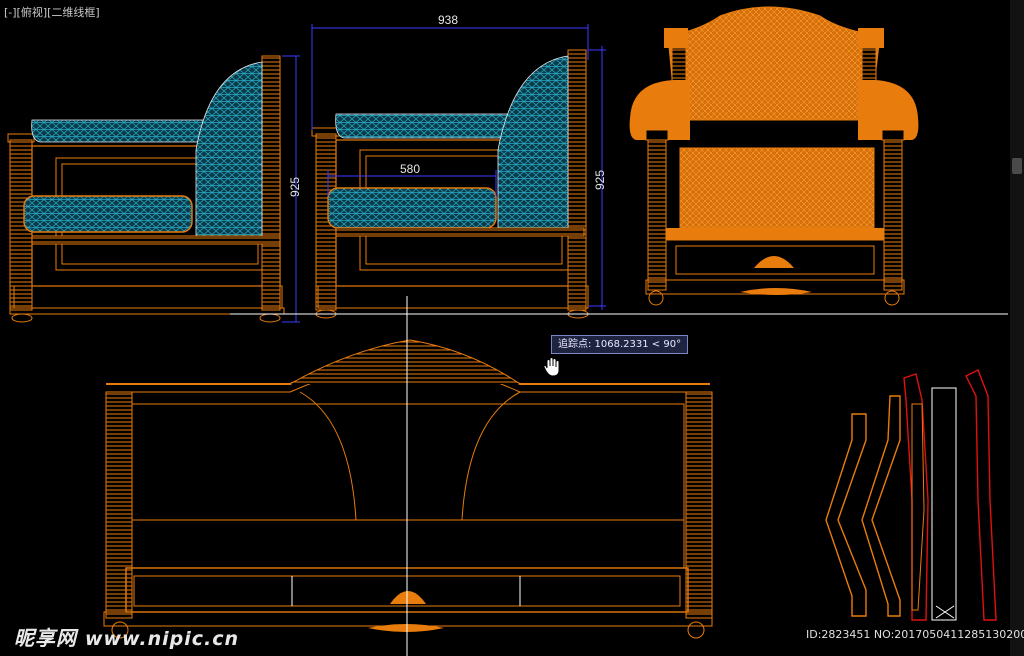  I want to click on side-view-left, so click(146, 189).